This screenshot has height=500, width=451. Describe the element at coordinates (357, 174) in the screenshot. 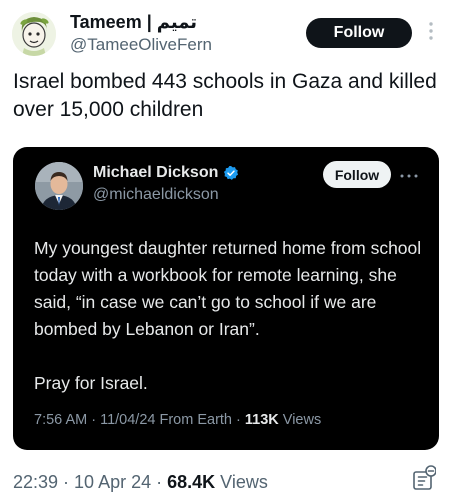

I see `quoted-follow-button: Follow` at that location.